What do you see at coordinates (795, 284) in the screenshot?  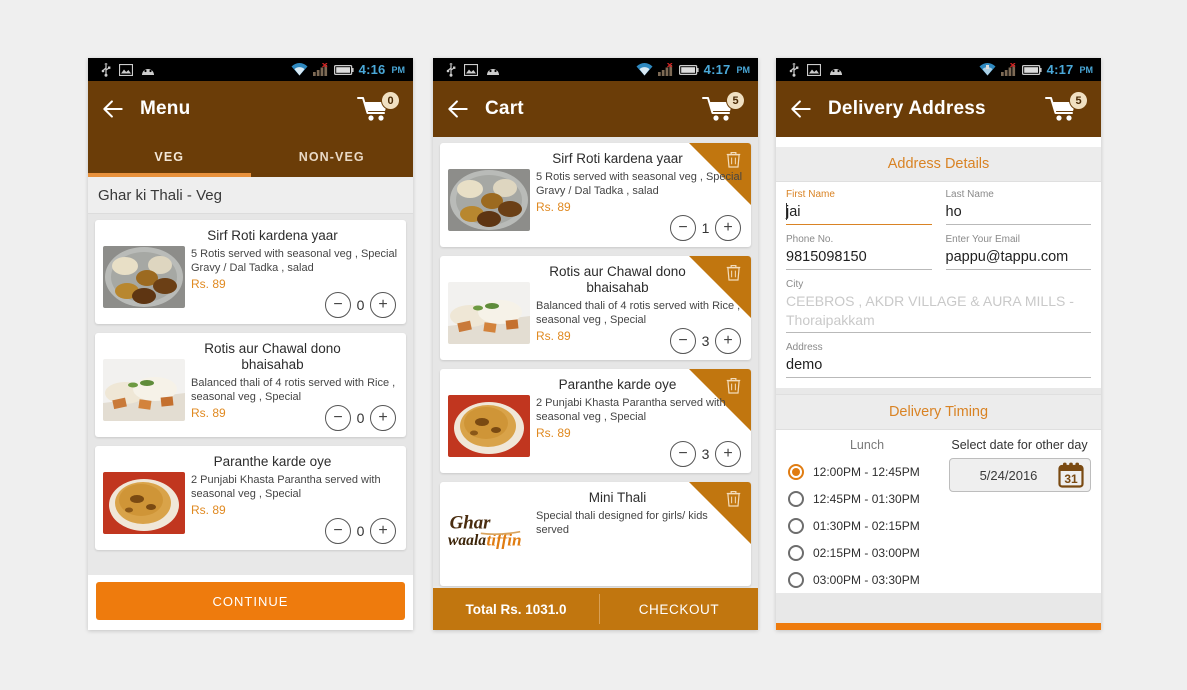 I see `city-label: City` at bounding box center [795, 284].